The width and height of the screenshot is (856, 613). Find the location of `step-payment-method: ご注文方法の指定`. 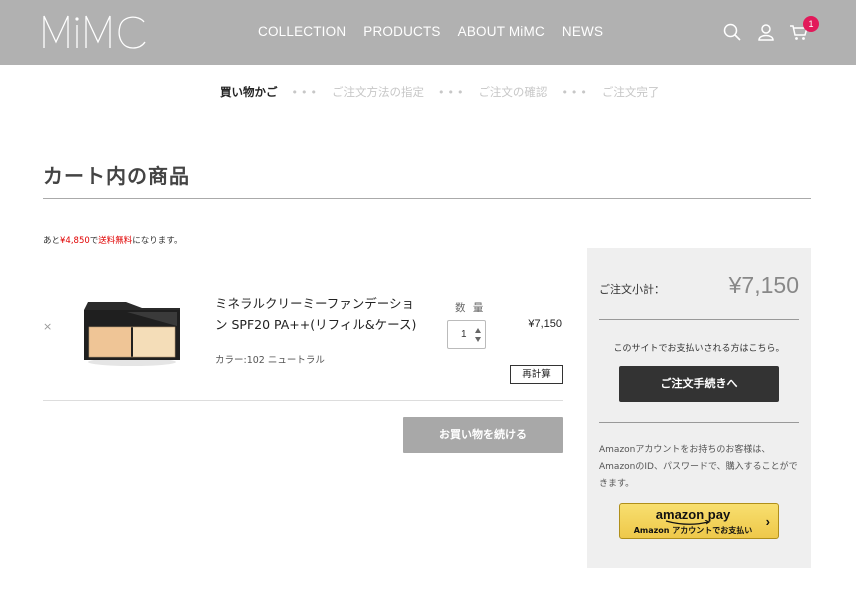

step-payment-method: ご注文方法の指定 is located at coordinates (377, 92).